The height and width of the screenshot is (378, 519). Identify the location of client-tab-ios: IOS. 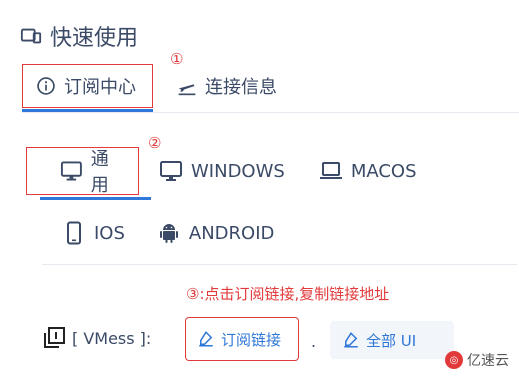
(93, 233).